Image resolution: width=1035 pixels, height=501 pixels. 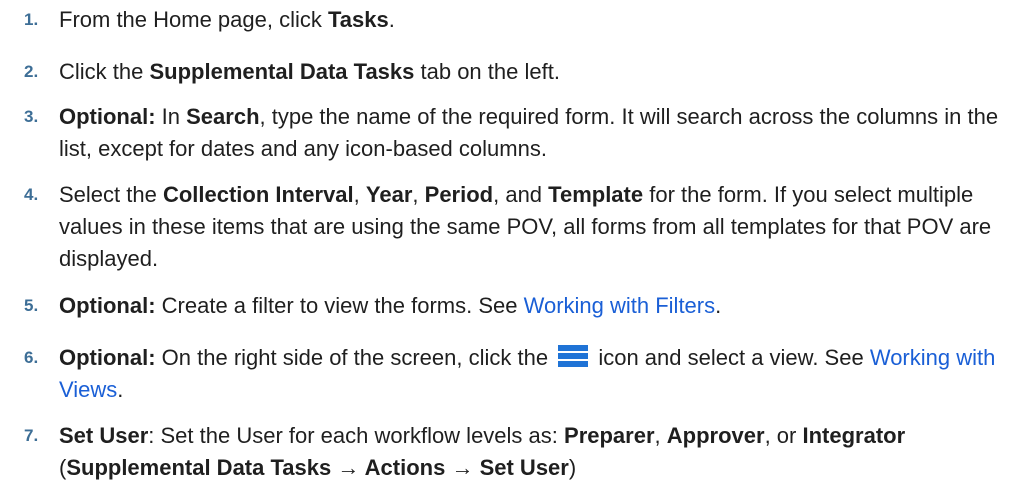 I want to click on hamburger-menu-icon, so click(x=573, y=356).